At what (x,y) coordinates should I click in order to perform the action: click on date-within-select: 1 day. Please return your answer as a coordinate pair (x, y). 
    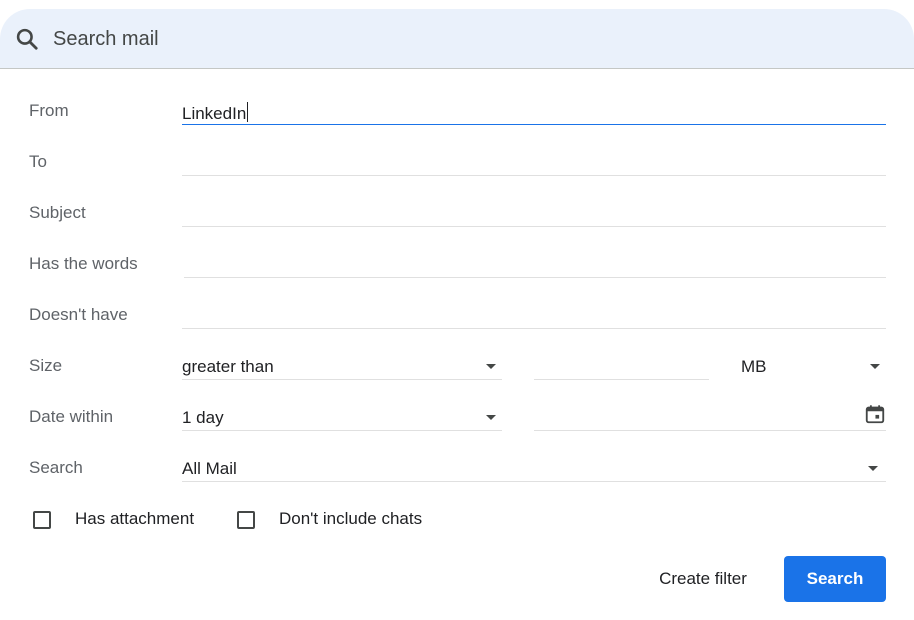
    Looking at the image, I should click on (342, 416).